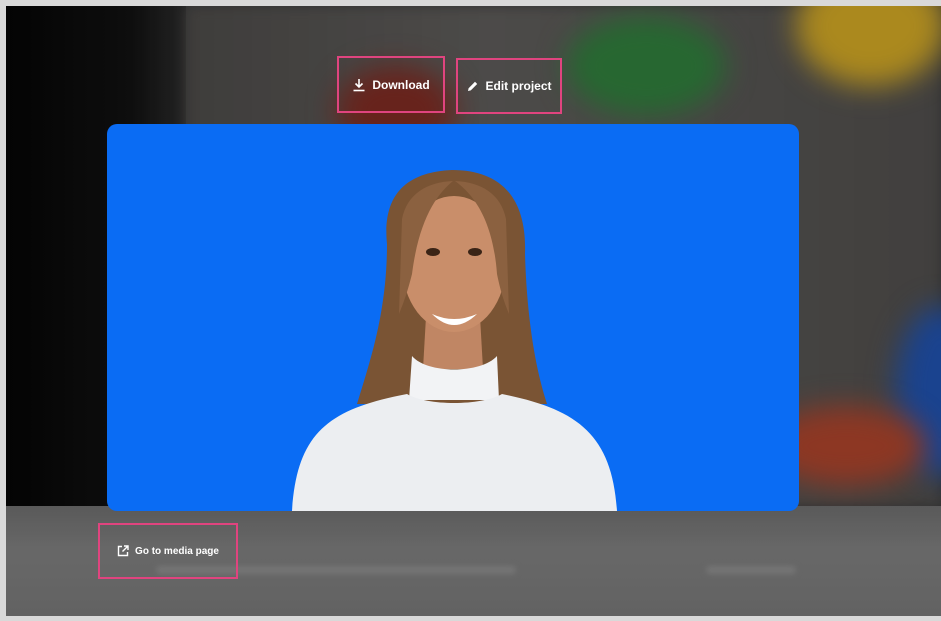  I want to click on download-label: Download, so click(401, 84).